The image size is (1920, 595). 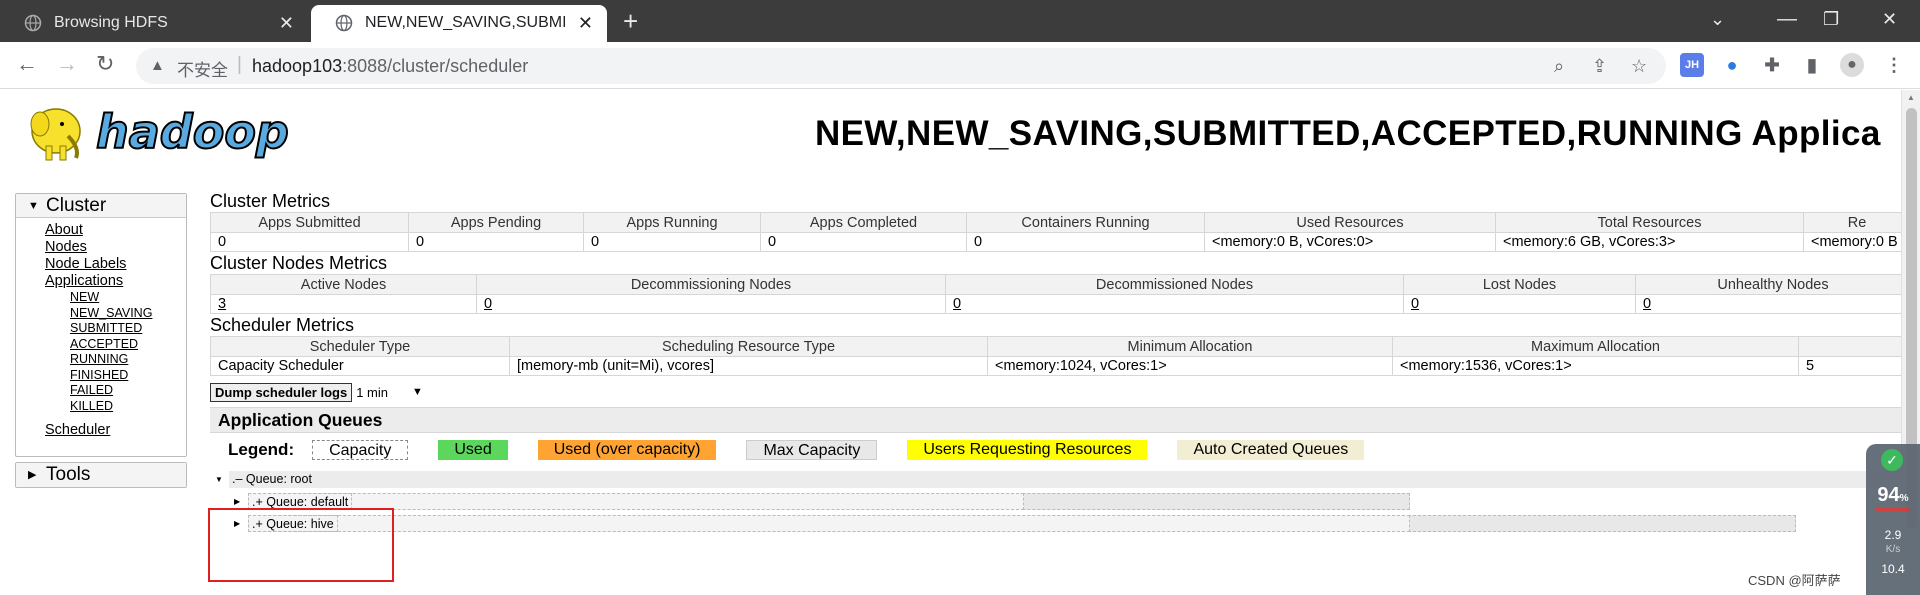 What do you see at coordinates (863, 222) in the screenshot?
I see `table-header: Apps Completed` at bounding box center [863, 222].